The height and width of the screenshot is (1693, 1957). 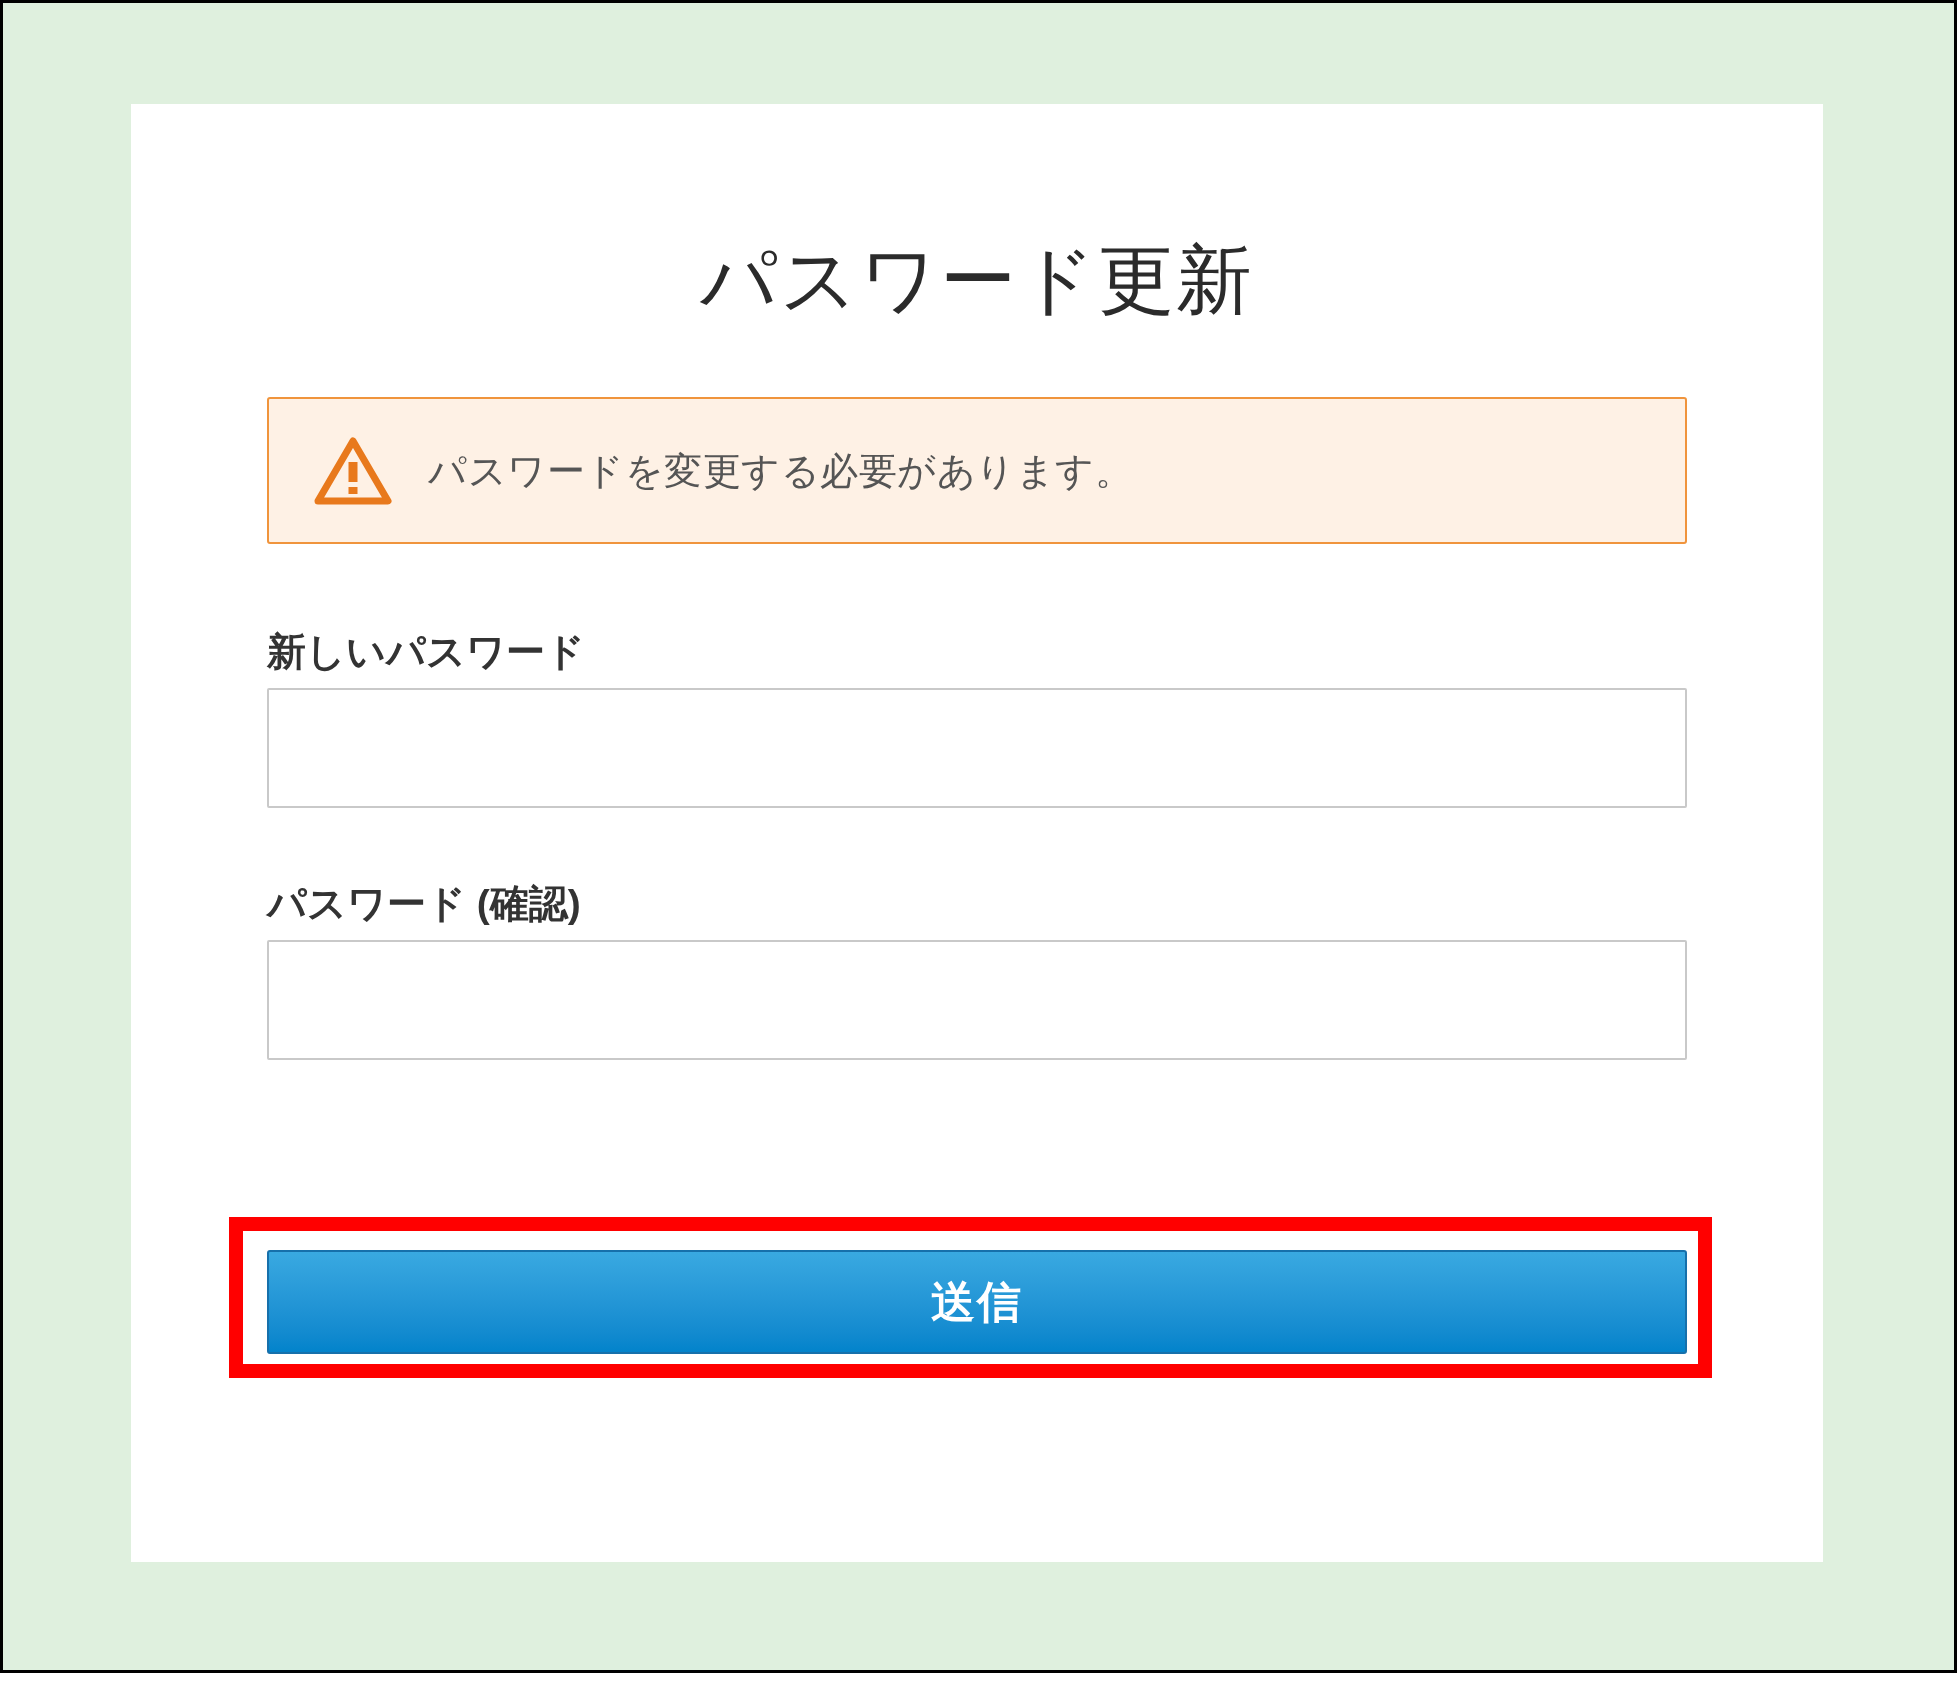 I want to click on page-title: パスワード更新, so click(x=977, y=280).